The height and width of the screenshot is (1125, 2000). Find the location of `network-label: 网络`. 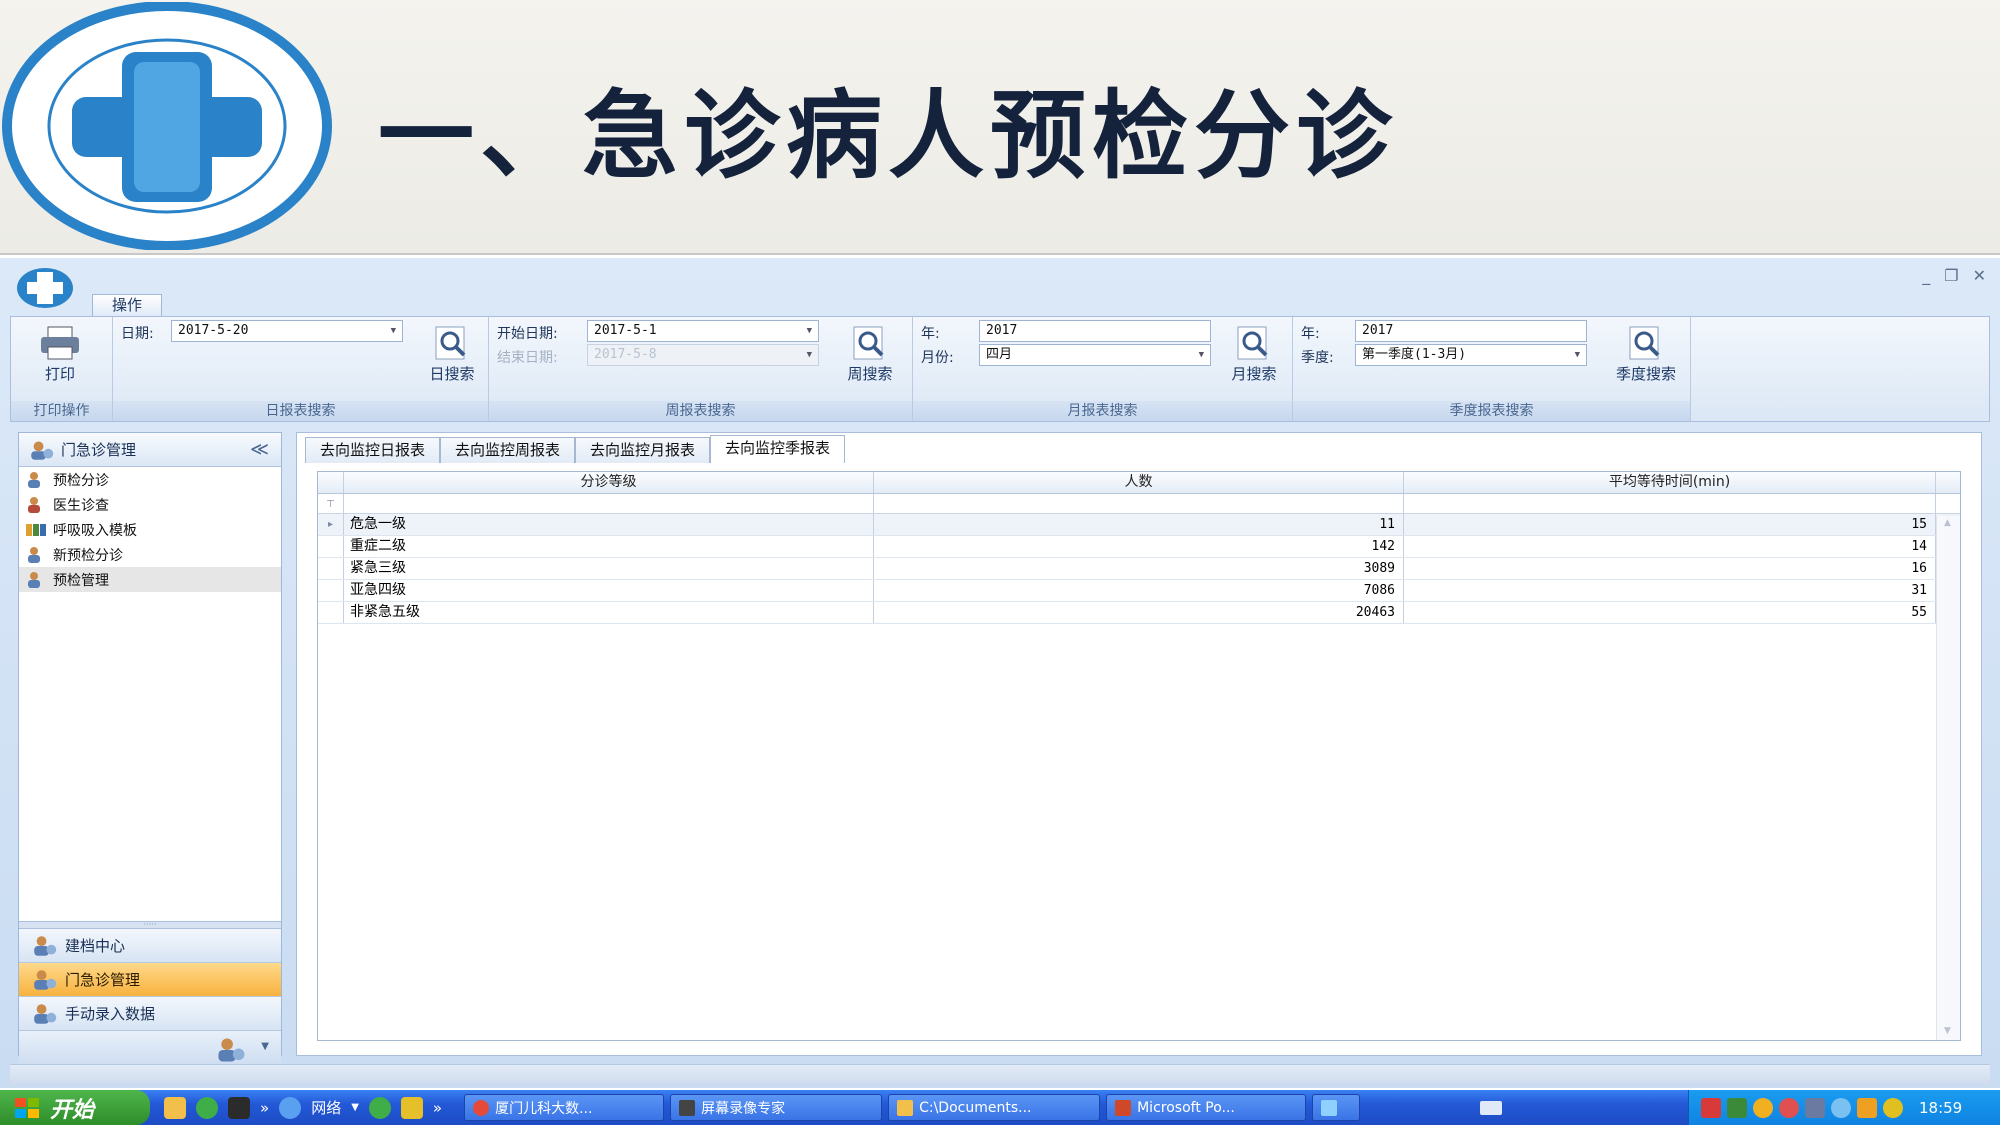

network-label: 网络 is located at coordinates (326, 1107).